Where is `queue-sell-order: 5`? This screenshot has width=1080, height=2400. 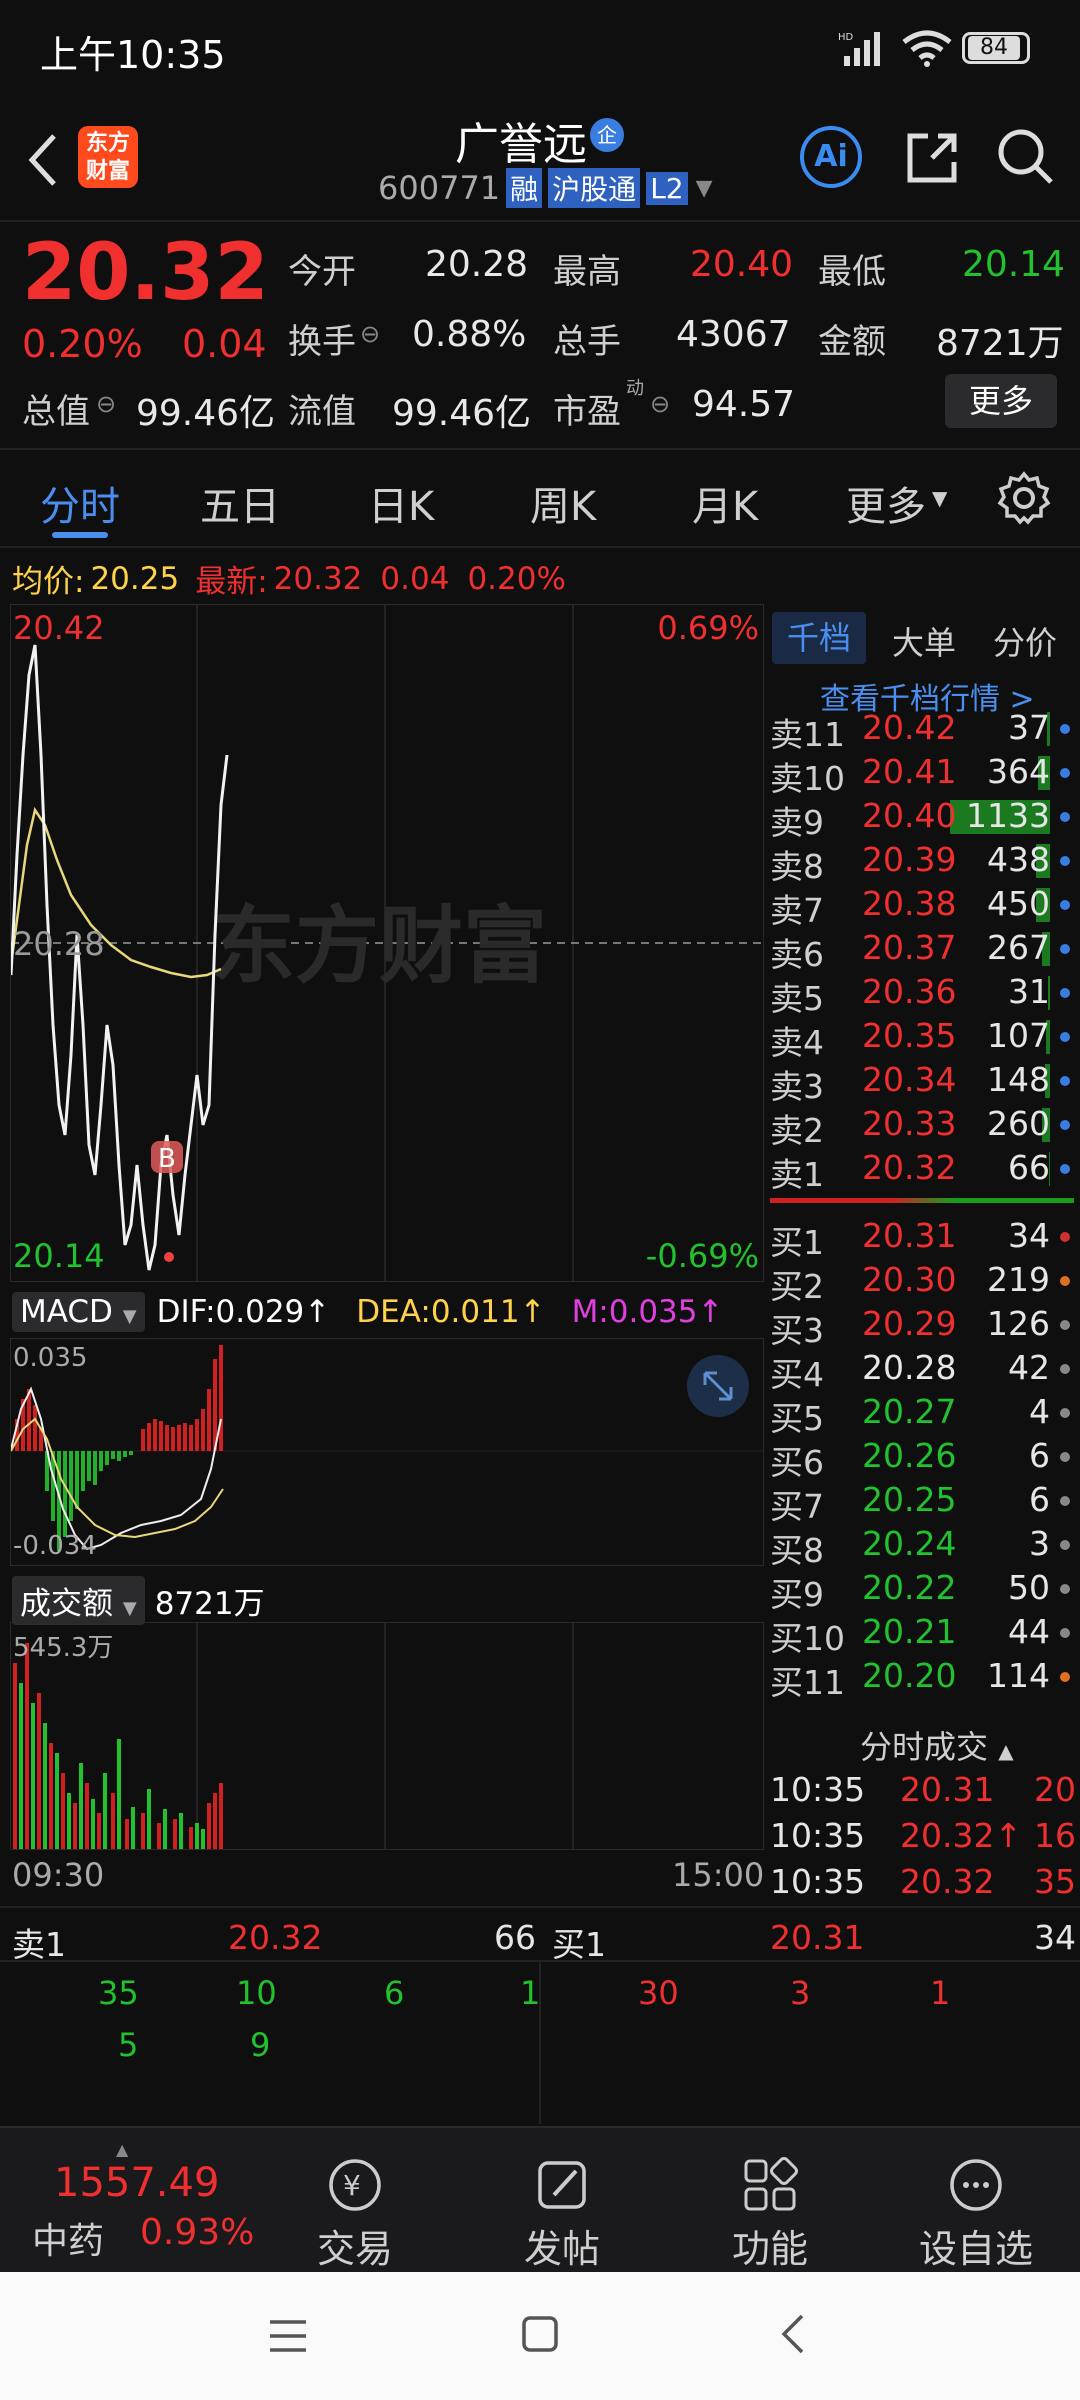
queue-sell-order: 5 is located at coordinates (128, 2045).